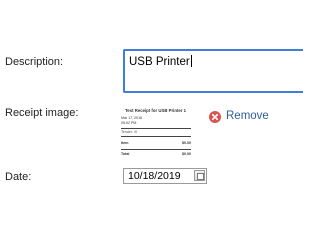 The image size is (320, 250). Describe the element at coordinates (42, 113) in the screenshot. I see `receipt-image-label: Receipt image:` at that location.